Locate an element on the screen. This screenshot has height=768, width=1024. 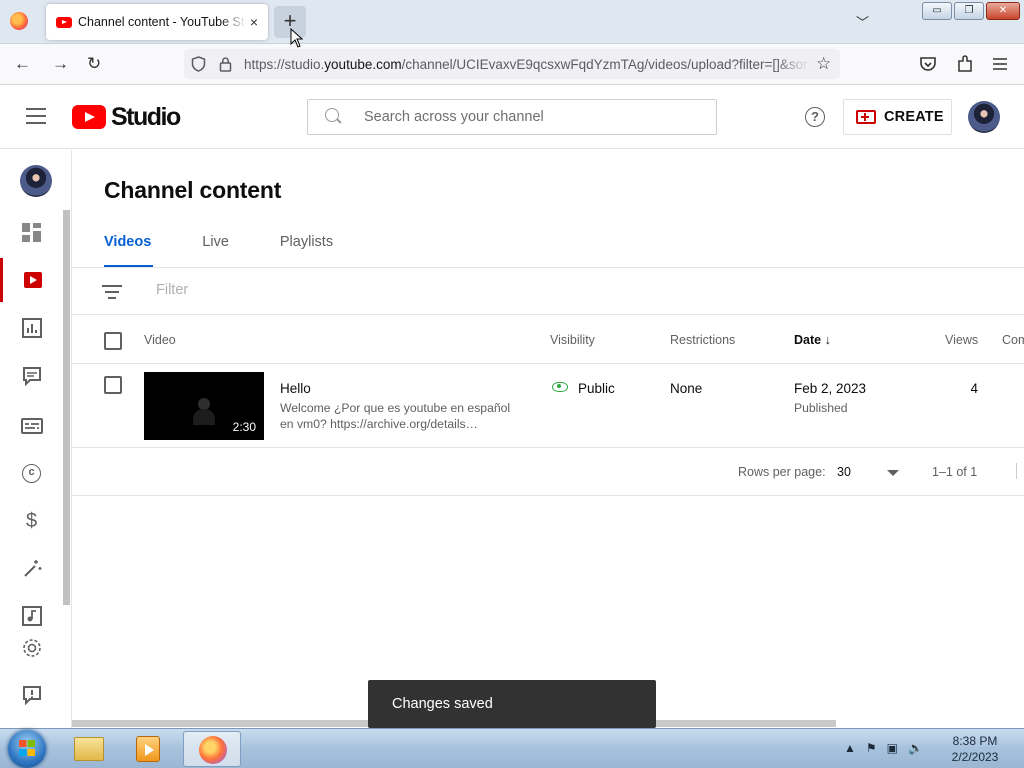
studio-logo-text: Studio is located at coordinates (146, 117).